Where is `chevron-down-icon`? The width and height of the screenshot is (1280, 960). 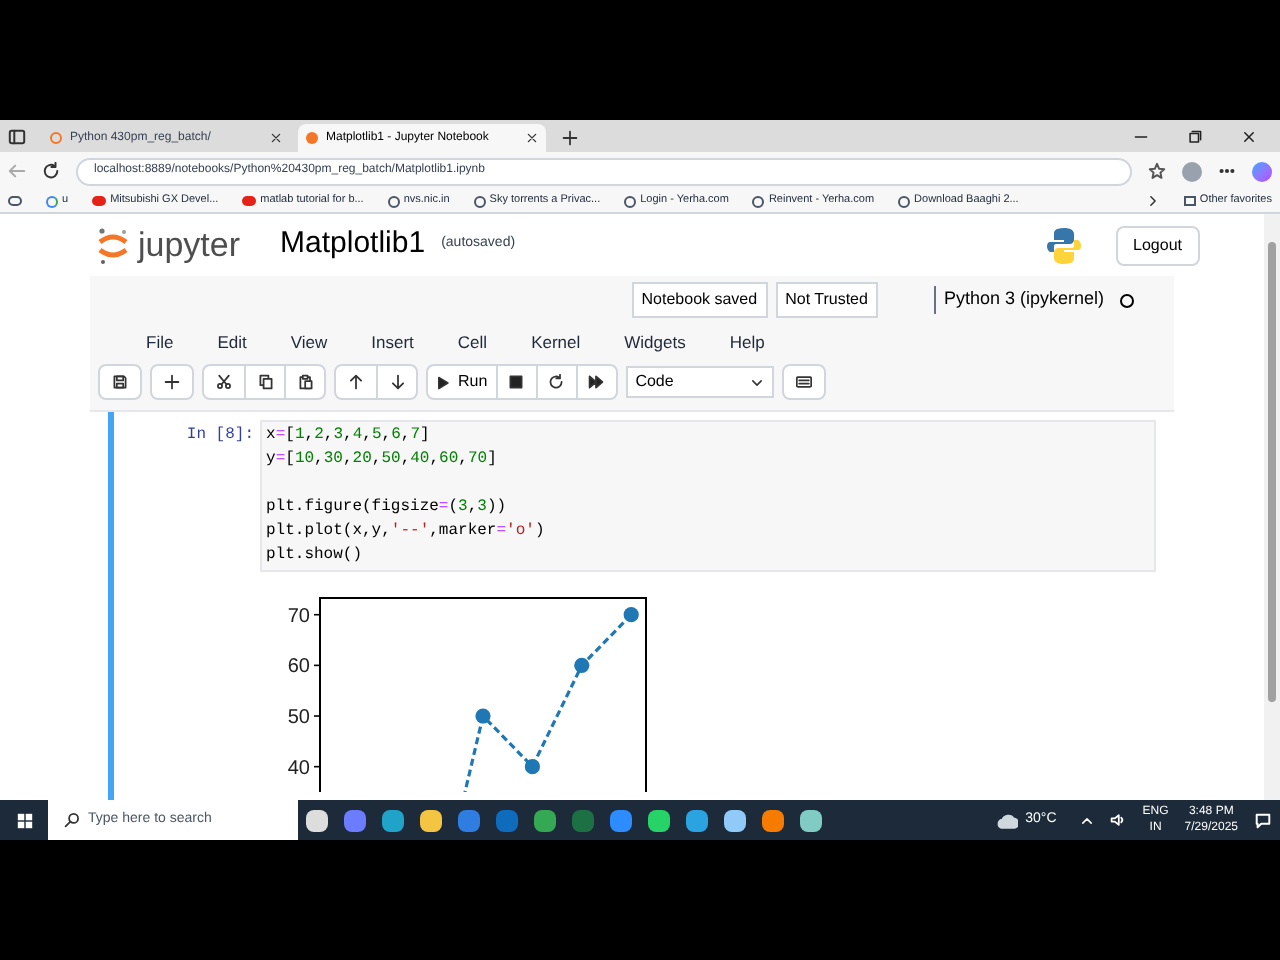 chevron-down-icon is located at coordinates (756, 382).